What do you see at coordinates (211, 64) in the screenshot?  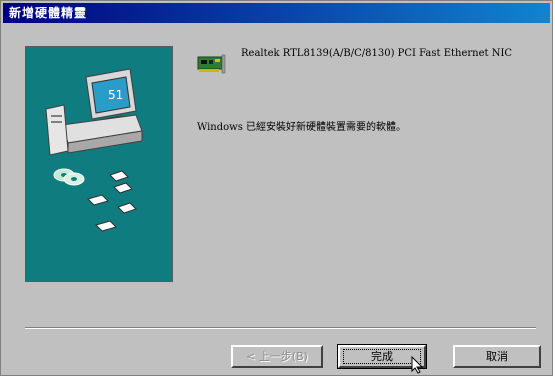 I see `network-card-icon` at bounding box center [211, 64].